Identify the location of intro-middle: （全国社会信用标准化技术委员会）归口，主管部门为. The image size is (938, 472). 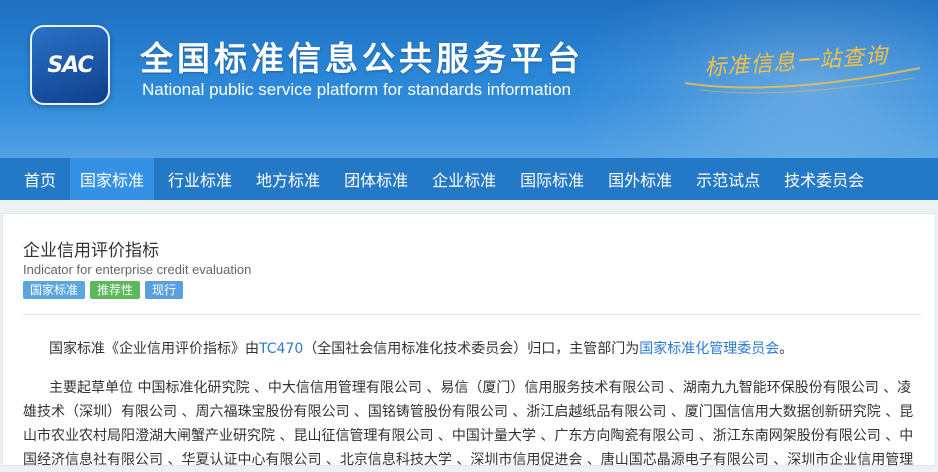
(471, 349).